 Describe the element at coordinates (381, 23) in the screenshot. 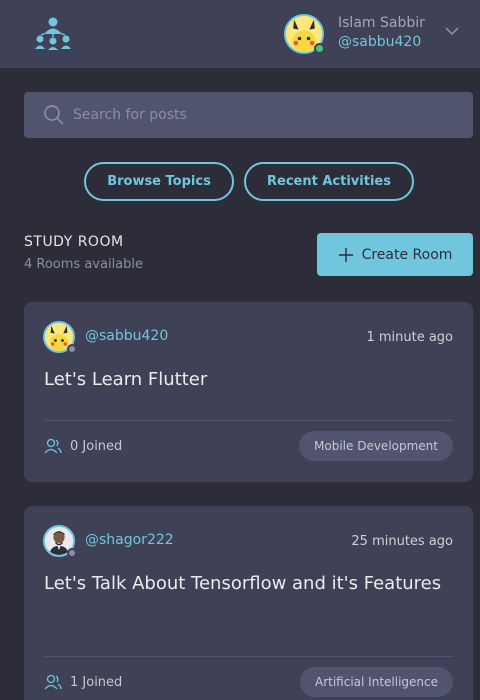

I see `user-name: Islam Sabbir` at that location.